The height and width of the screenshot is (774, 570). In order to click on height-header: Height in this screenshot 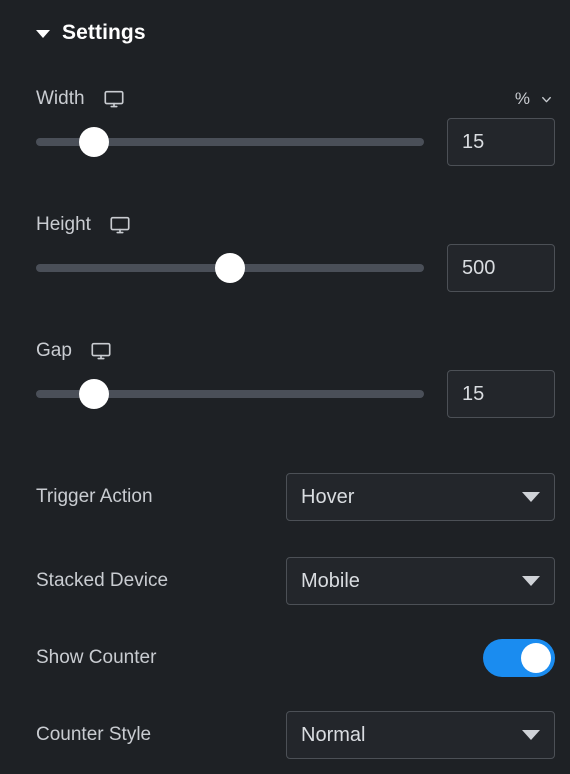, I will do `click(285, 225)`.